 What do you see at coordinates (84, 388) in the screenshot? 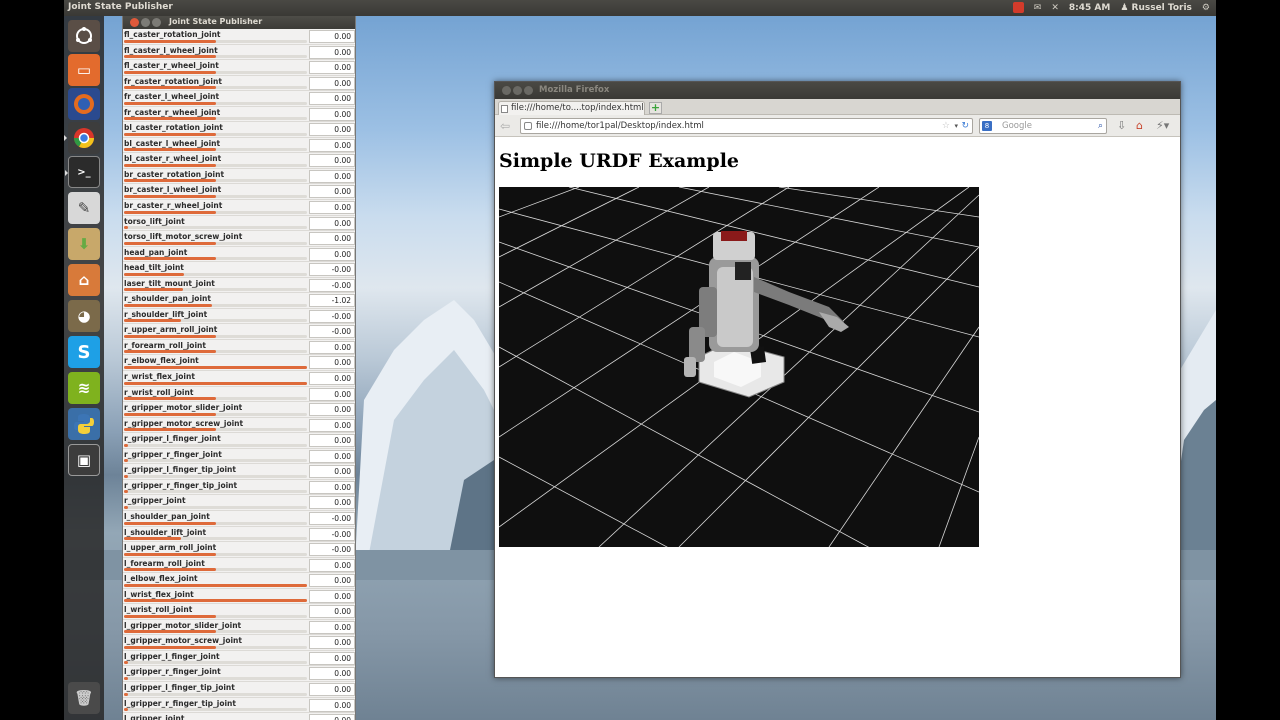
I see `spotify-icon: ≋` at bounding box center [84, 388].